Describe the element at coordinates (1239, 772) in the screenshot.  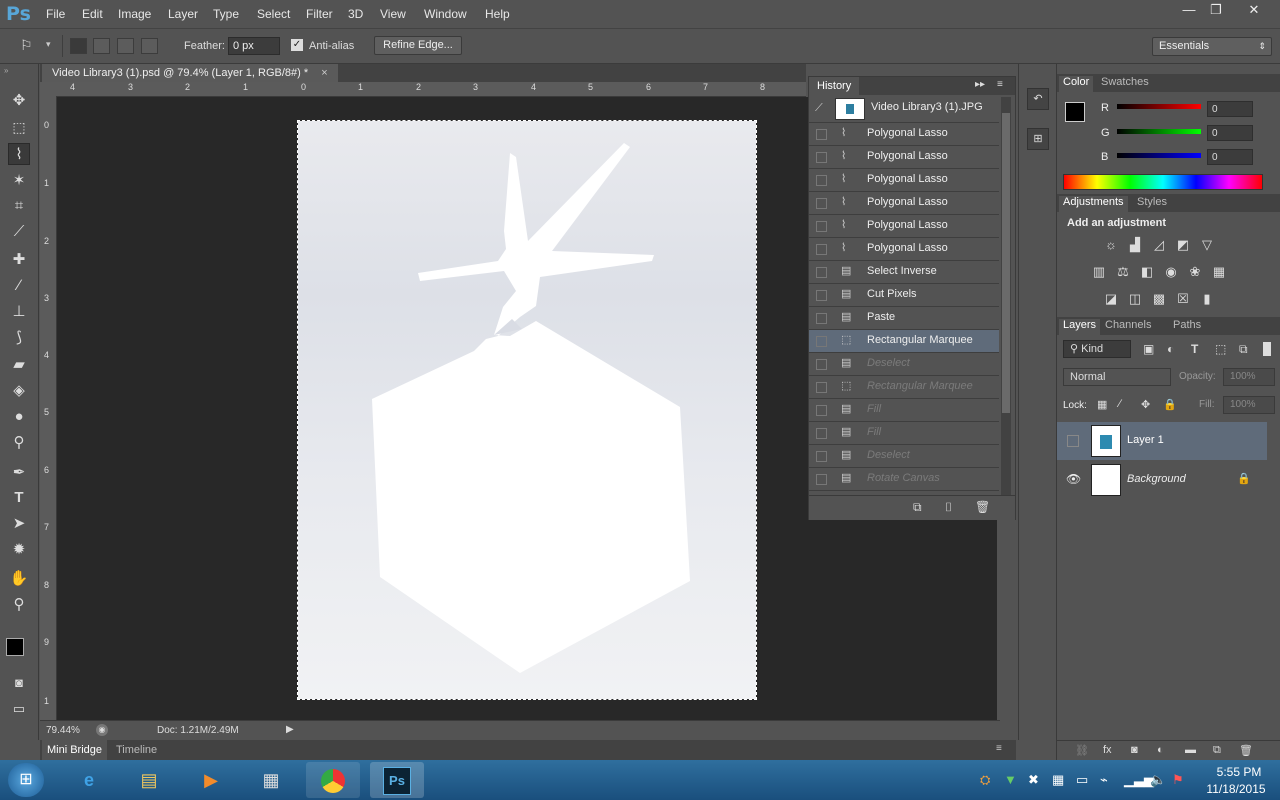
I see `clock-time: 5:55 PM` at that location.